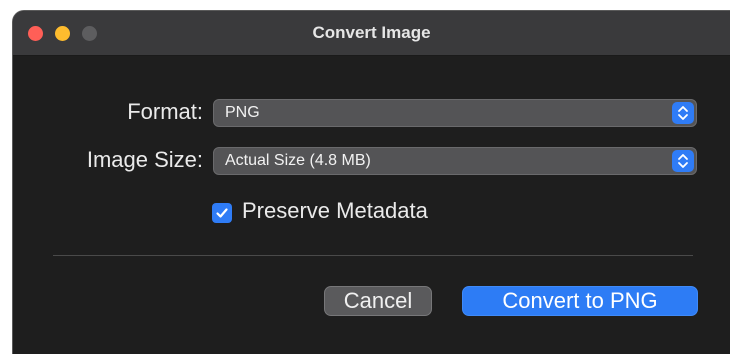 This screenshot has width=730, height=354. Describe the element at coordinates (335, 211) in the screenshot. I see `preserve-metadata-label: Preserve Metadata` at that location.